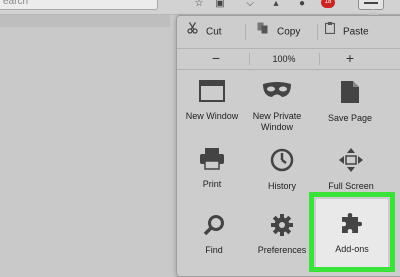 This screenshot has width=400, height=277. I want to click on print-button: Print, so click(212, 169).